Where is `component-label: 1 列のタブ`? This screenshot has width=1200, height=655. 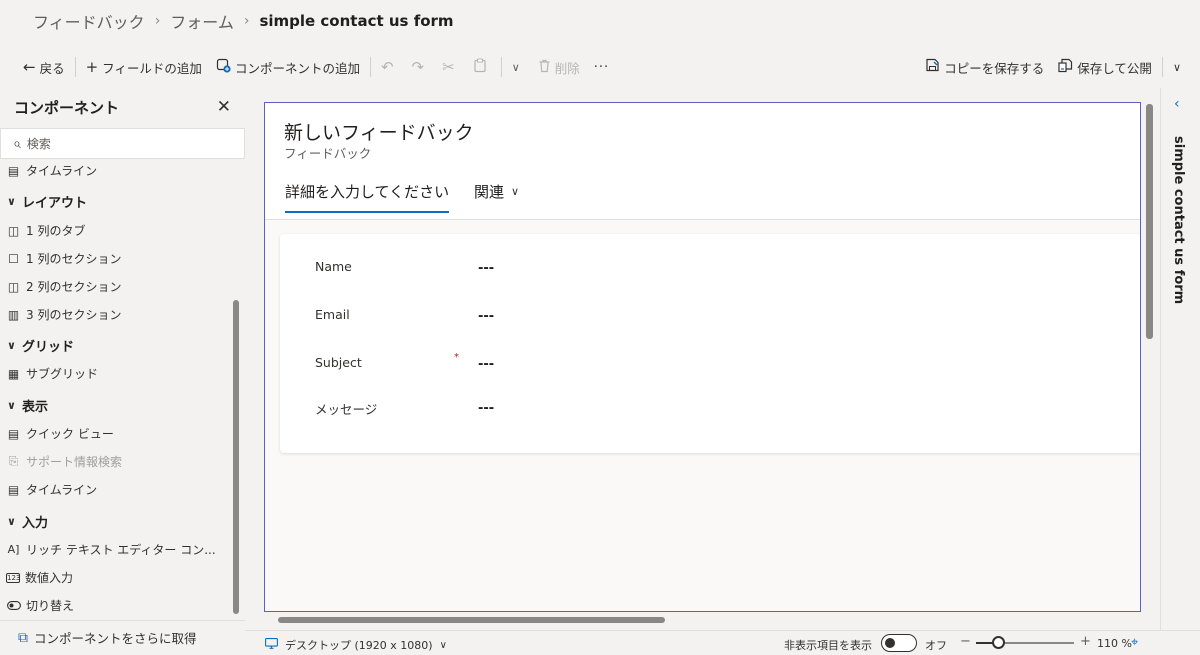 component-label: 1 列のタブ is located at coordinates (56, 231).